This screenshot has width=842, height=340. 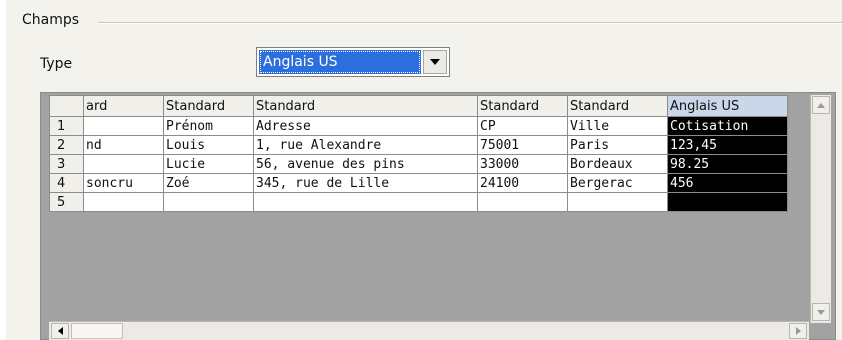 What do you see at coordinates (54, 20) in the screenshot?
I see `group-title: Champs` at bounding box center [54, 20].